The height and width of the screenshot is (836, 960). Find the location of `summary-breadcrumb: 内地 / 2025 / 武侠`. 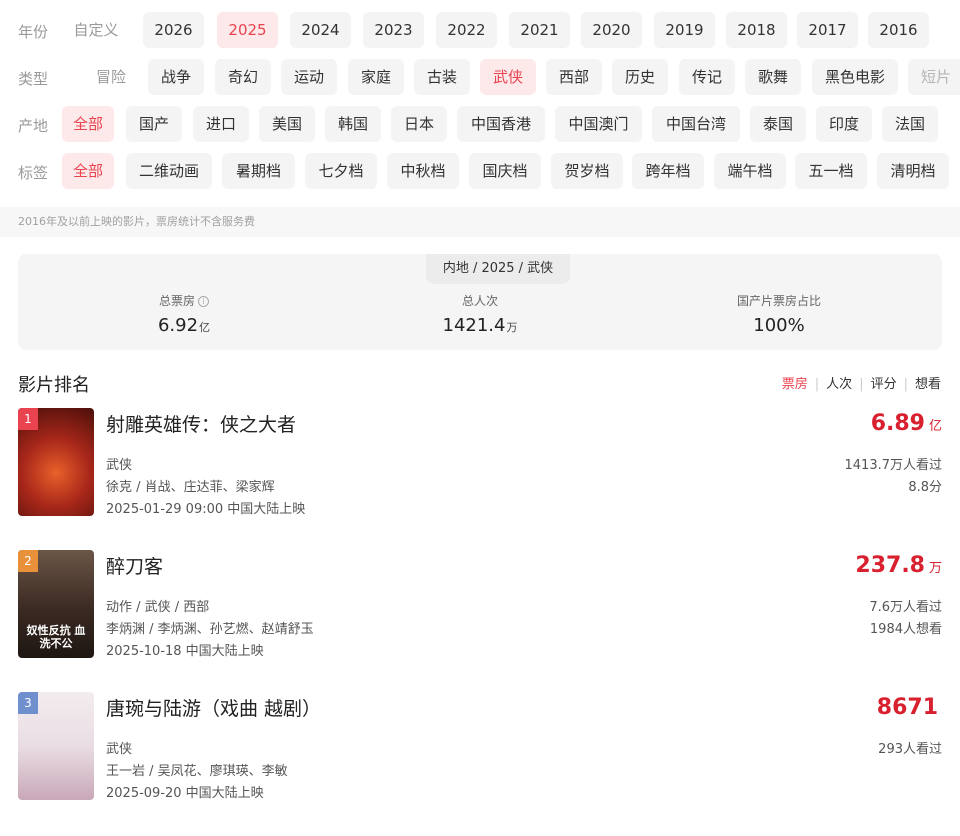

summary-breadcrumb: 内地 / 2025 / 武侠 is located at coordinates (498, 269).